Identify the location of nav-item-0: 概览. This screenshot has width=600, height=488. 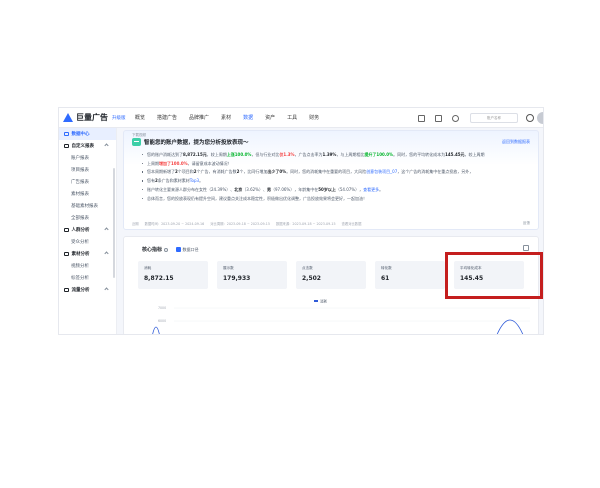
(140, 117).